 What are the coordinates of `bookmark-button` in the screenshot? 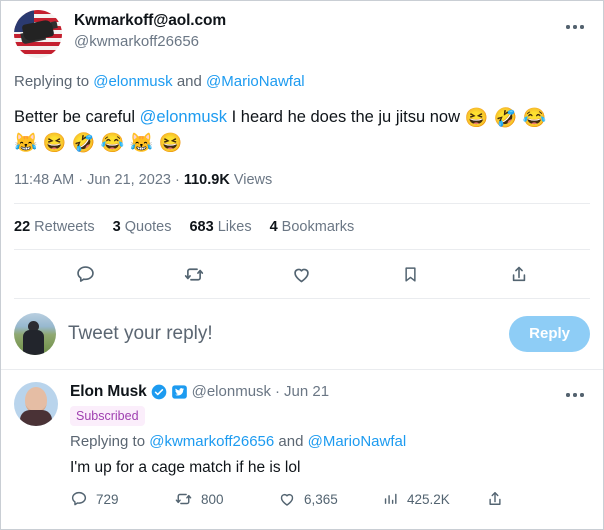 It's located at (410, 274).